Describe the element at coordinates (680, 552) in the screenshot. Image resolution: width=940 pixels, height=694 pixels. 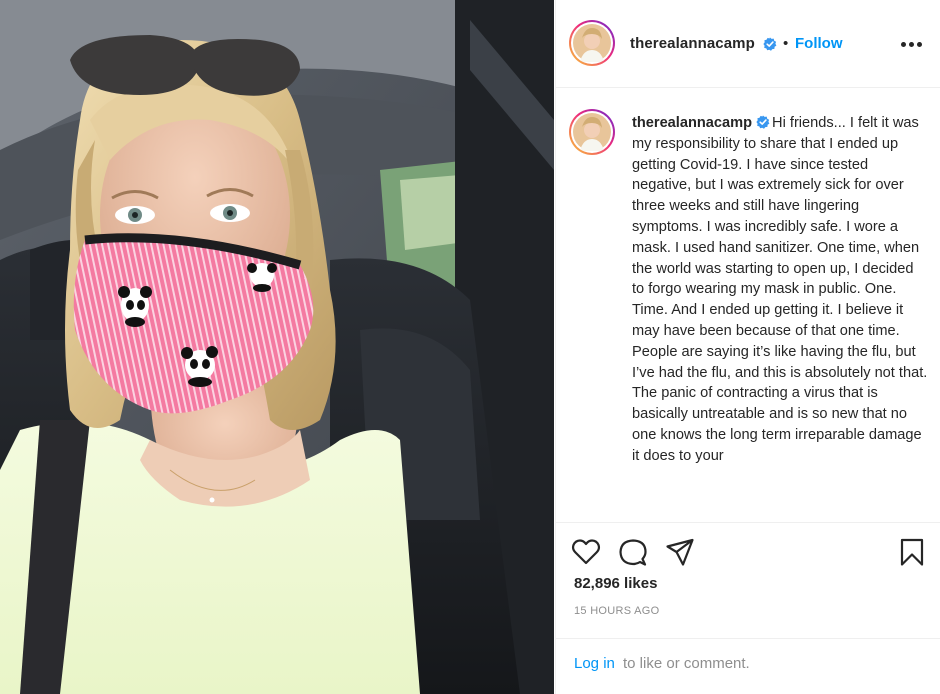
I see `paper-plane-icon` at that location.